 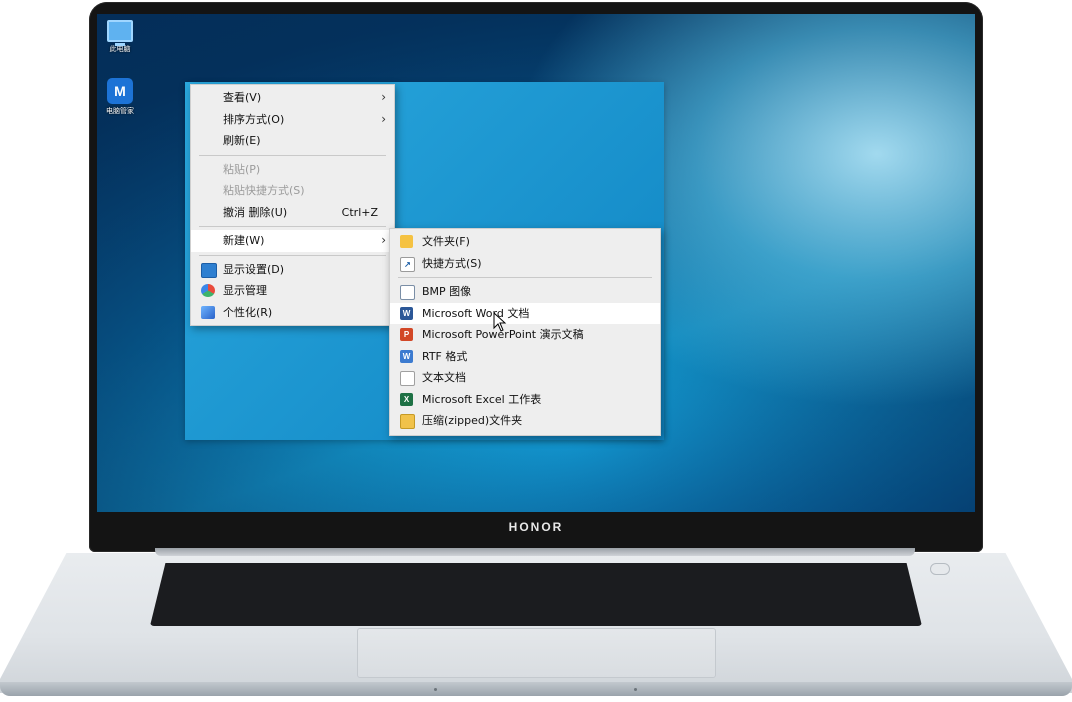 What do you see at coordinates (444, 377) in the screenshot?
I see `menu-item-label: 文本文档` at bounding box center [444, 377].